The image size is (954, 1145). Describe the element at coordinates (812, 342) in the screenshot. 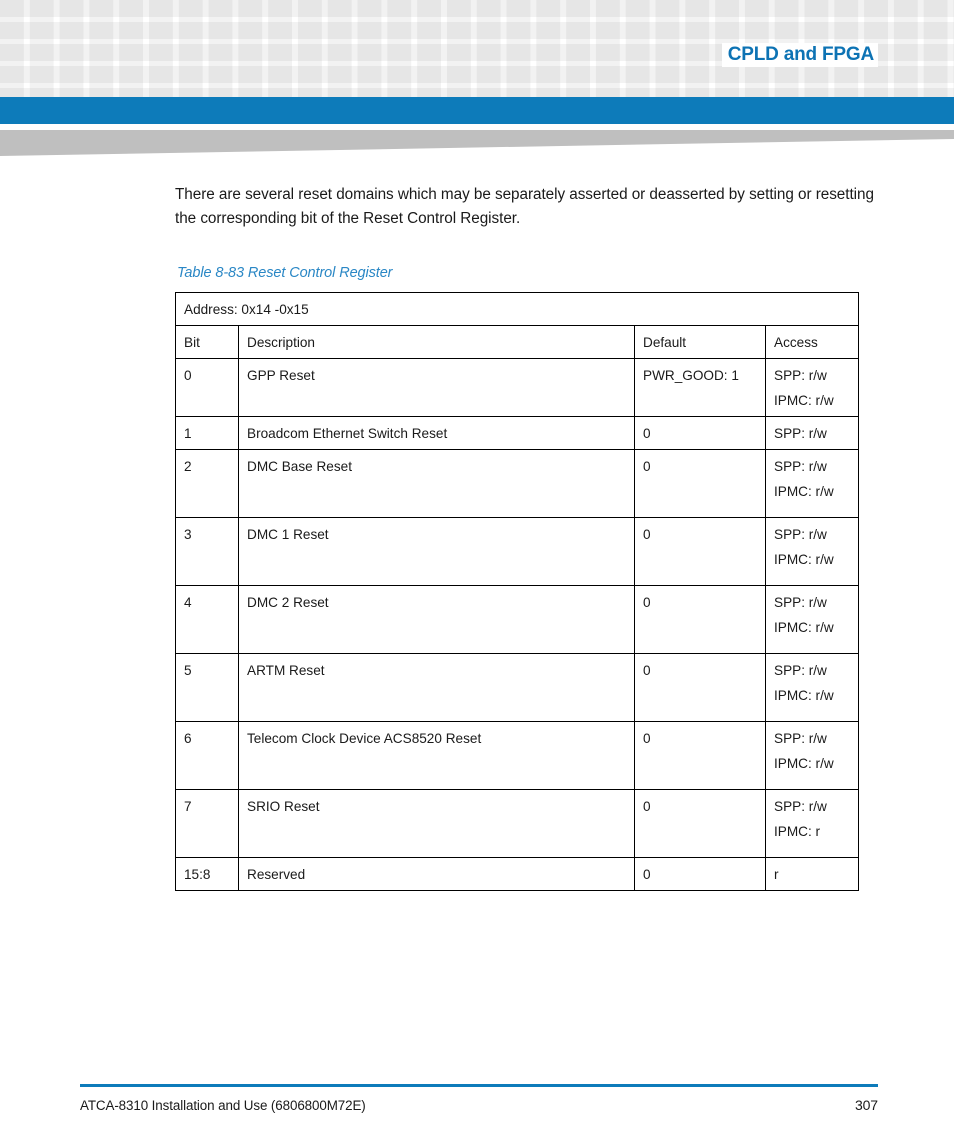

I see `column-header-access: Access` at that location.